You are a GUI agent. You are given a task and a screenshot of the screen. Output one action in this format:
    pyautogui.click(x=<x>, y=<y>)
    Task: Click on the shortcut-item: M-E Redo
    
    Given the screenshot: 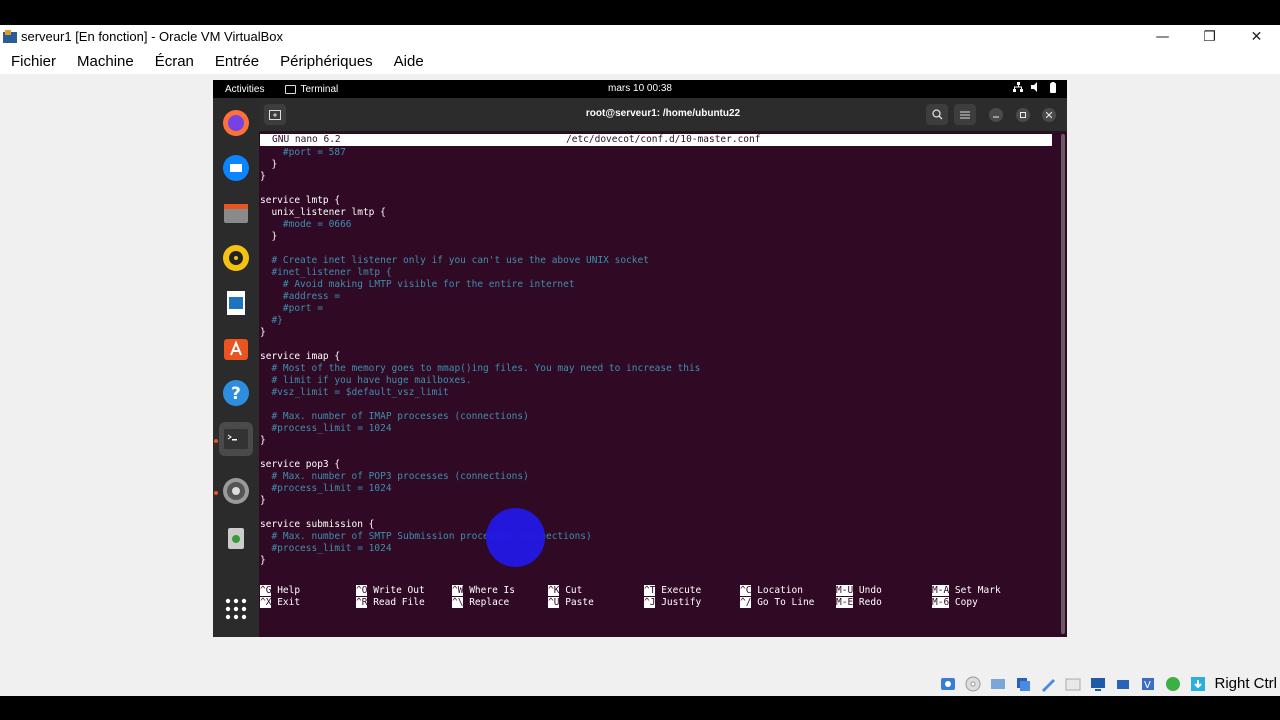 What is the action you would take?
    pyautogui.click(x=859, y=603)
    